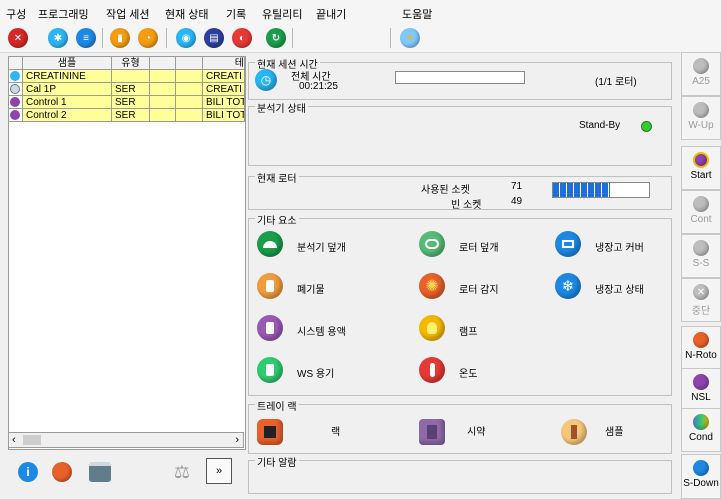 The width and height of the screenshot is (721, 499). What do you see at coordinates (417, 14) in the screenshot?
I see `menu-help: 도움말` at bounding box center [417, 14].